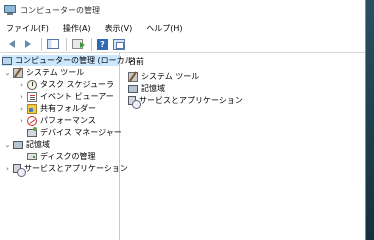 This screenshot has width=374, height=240. What do you see at coordinates (370, 120) in the screenshot?
I see `desktop-background` at bounding box center [370, 120].